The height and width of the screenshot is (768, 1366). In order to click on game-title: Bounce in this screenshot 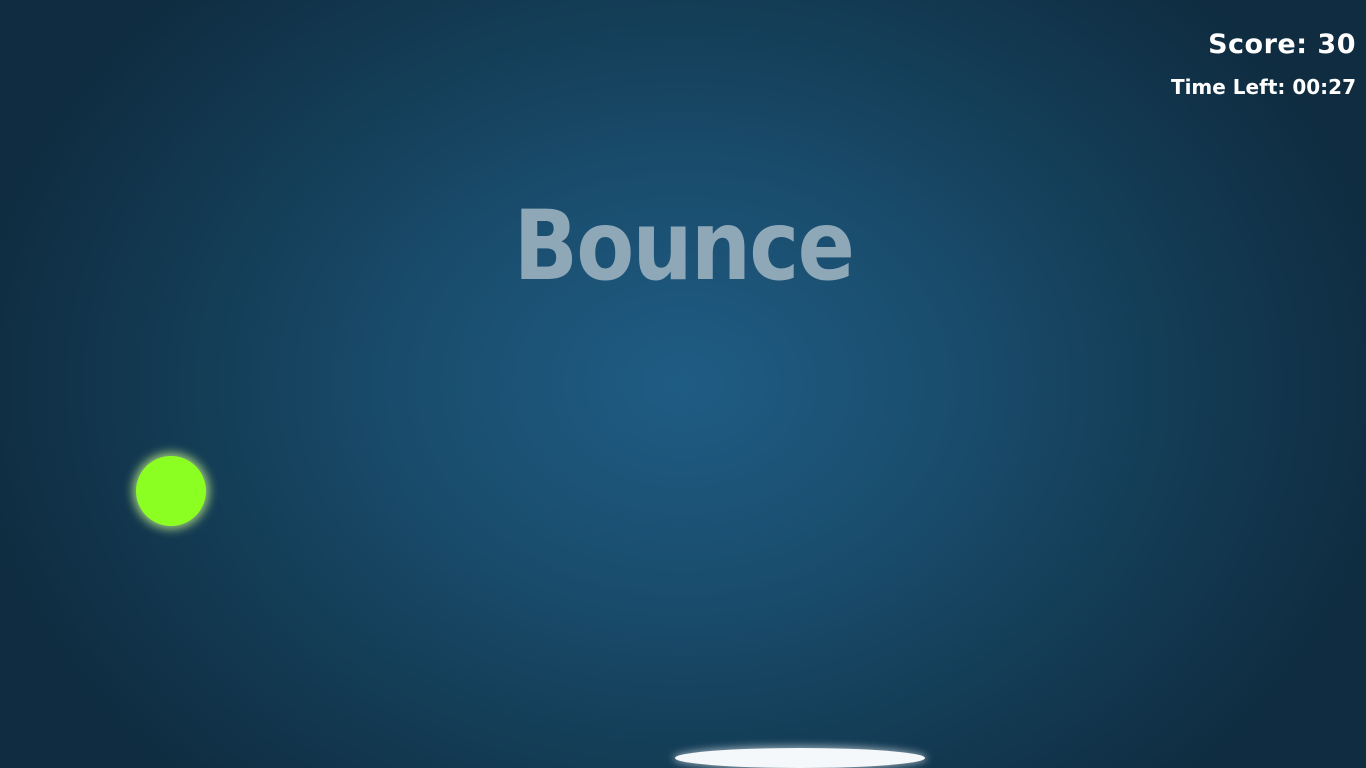, I will do `click(684, 246)`.